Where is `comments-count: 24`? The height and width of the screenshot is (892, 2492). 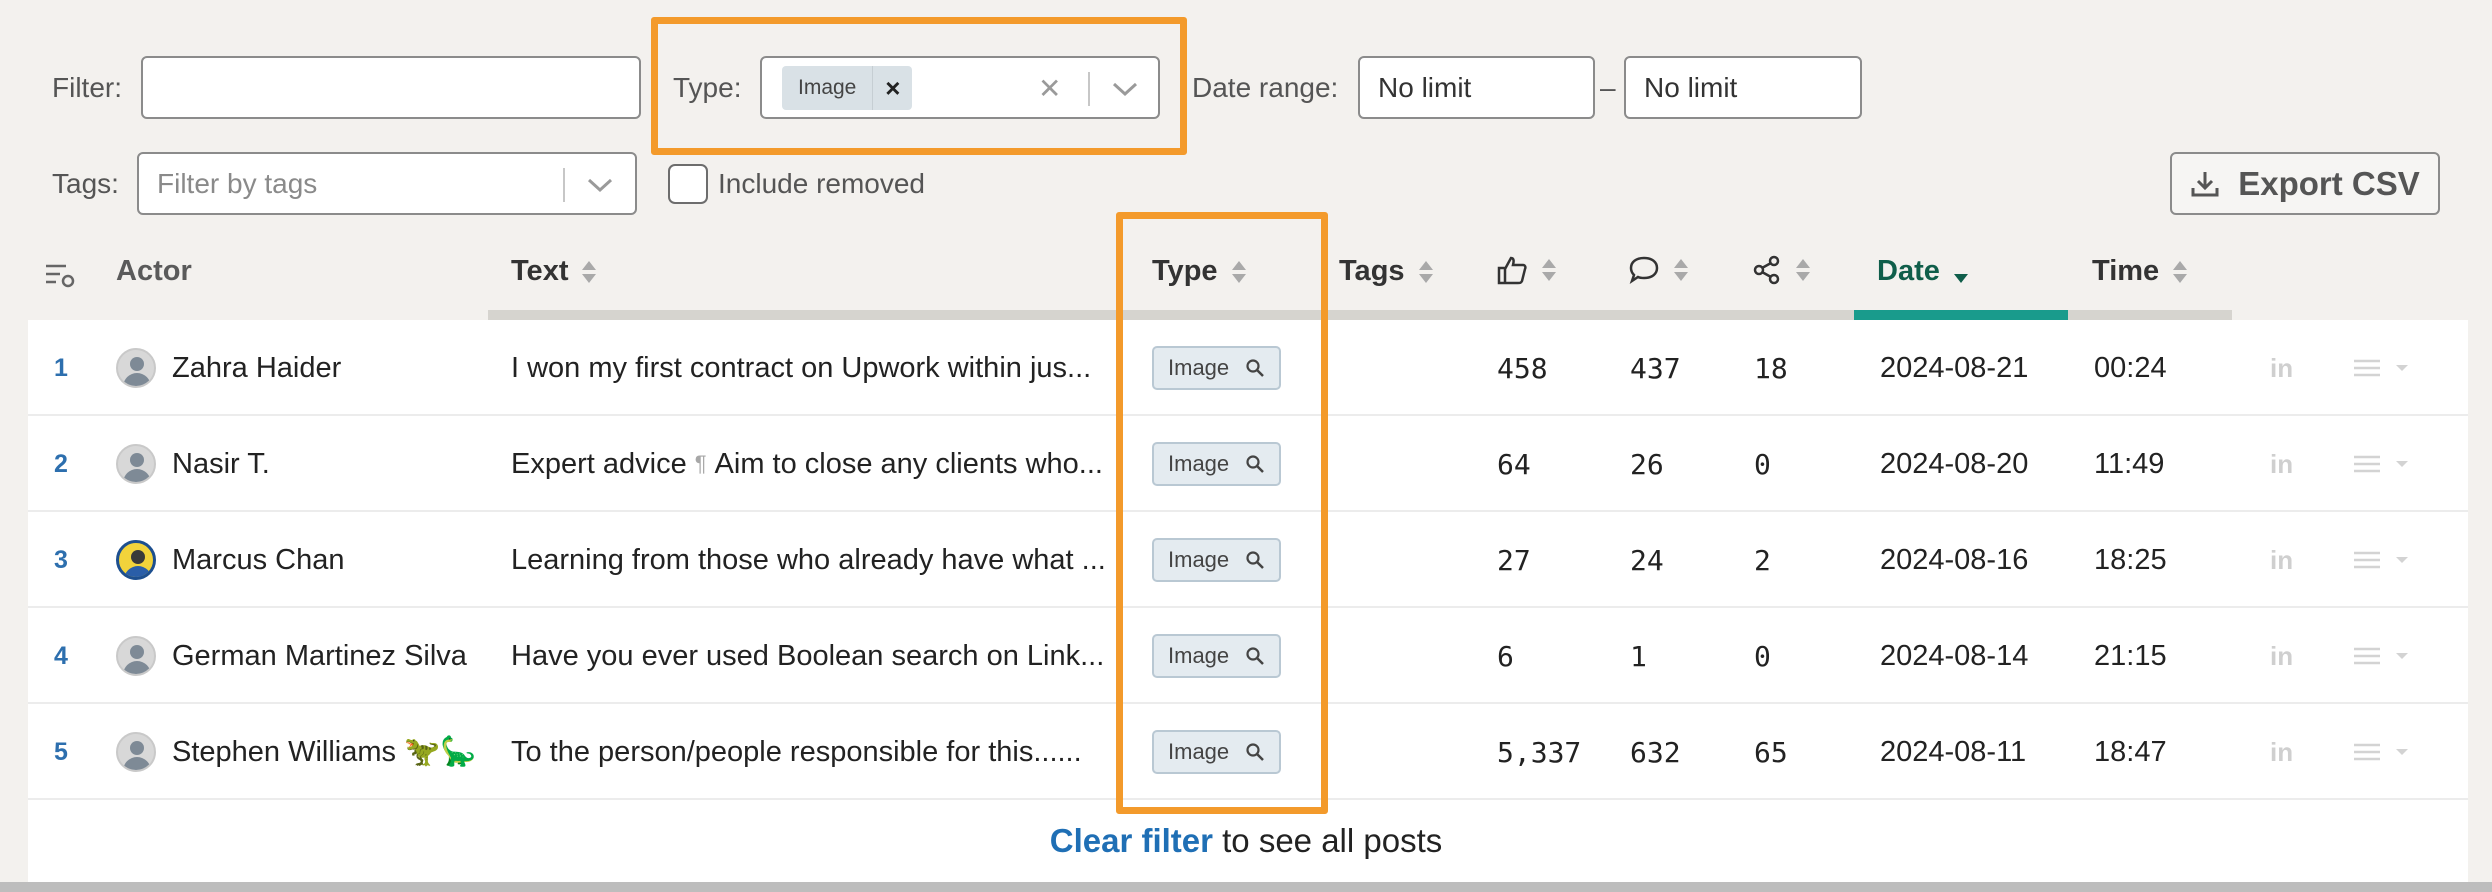
comments-count: 24 is located at coordinates (1647, 560).